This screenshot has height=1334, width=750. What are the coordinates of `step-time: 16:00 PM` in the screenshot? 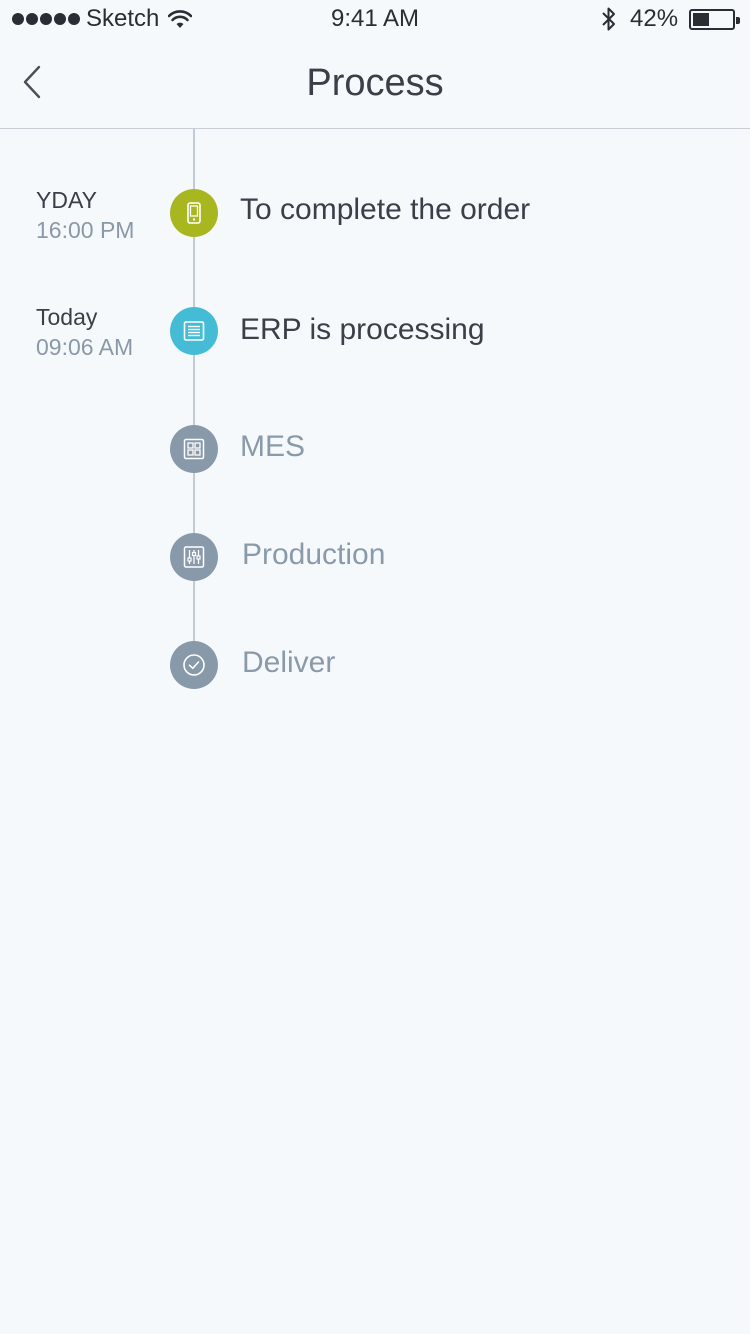 It's located at (85, 230).